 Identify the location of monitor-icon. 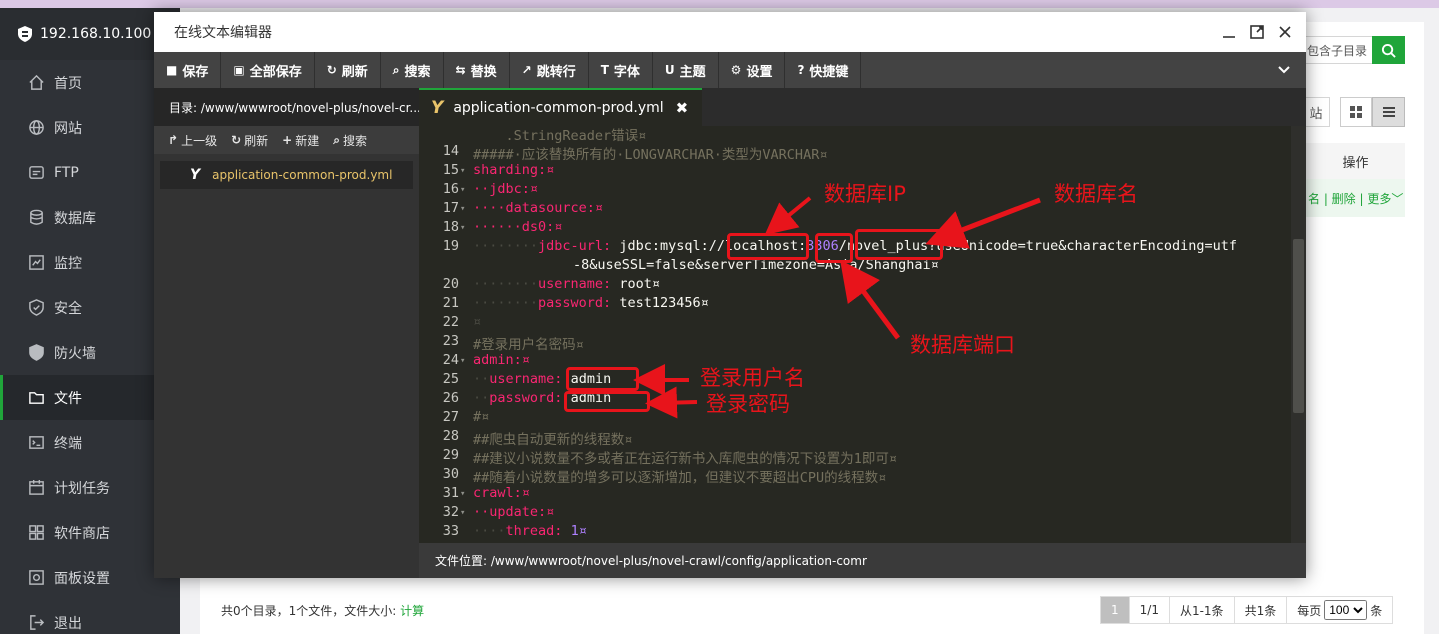
(36, 263).